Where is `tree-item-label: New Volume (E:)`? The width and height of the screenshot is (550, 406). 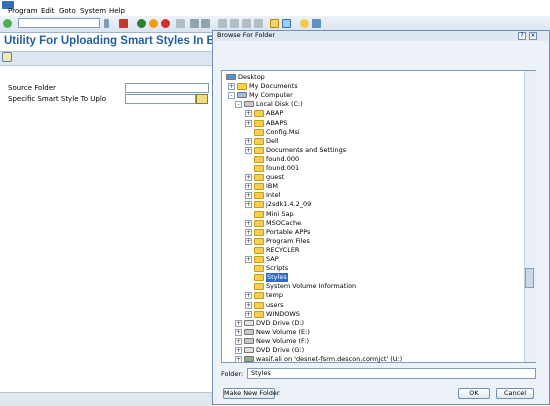 tree-item-label: New Volume (E:) is located at coordinates (283, 332).